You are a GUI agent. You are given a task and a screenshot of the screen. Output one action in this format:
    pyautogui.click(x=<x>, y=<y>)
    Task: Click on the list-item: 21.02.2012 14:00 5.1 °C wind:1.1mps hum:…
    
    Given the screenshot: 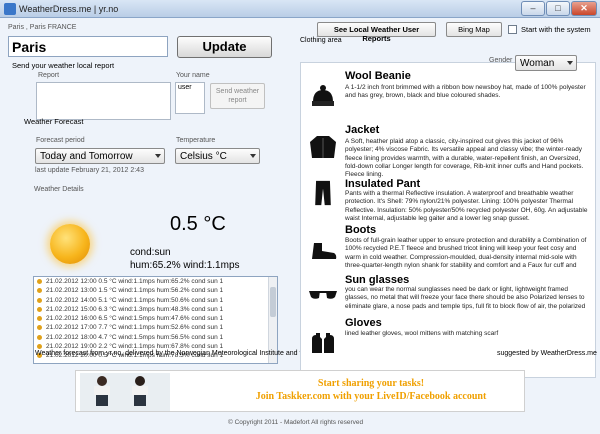 What is the action you would take?
    pyautogui.click(x=155, y=300)
    